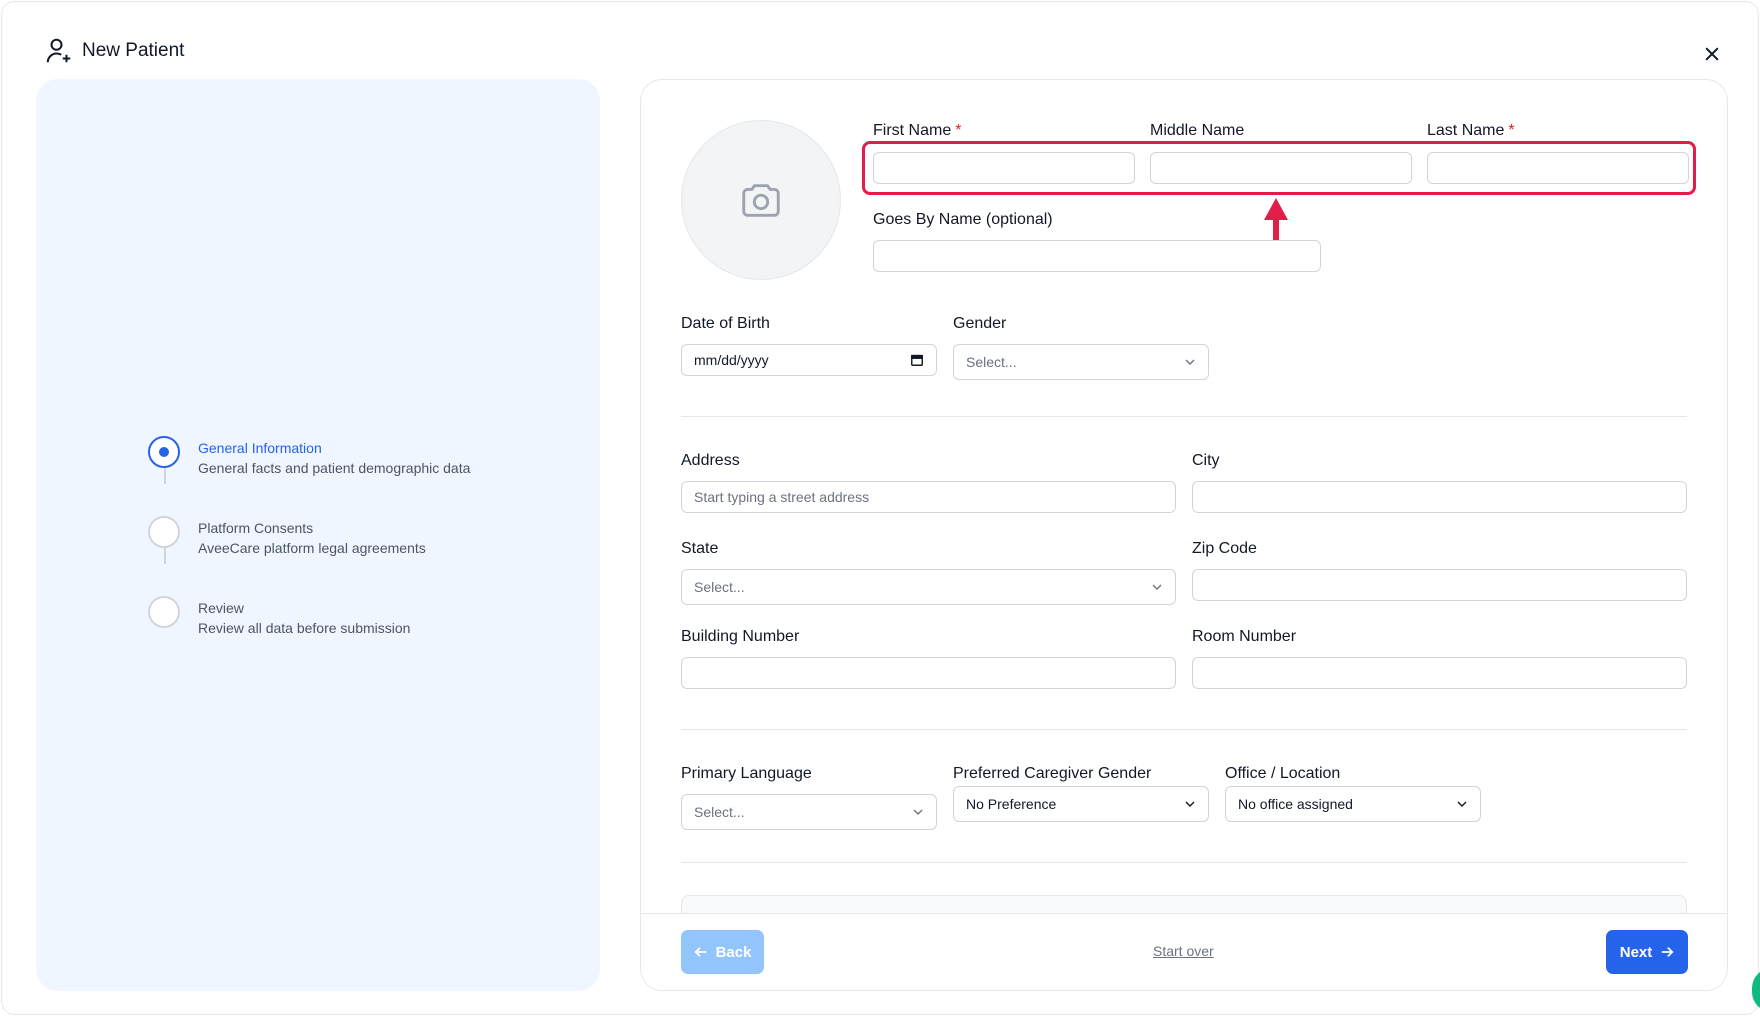  What do you see at coordinates (1439, 497) in the screenshot?
I see `city-input` at bounding box center [1439, 497].